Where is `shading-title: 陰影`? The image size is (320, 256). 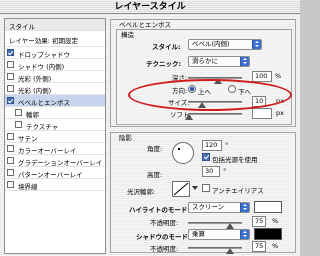
shading-title: 陰影 is located at coordinates (125, 138).